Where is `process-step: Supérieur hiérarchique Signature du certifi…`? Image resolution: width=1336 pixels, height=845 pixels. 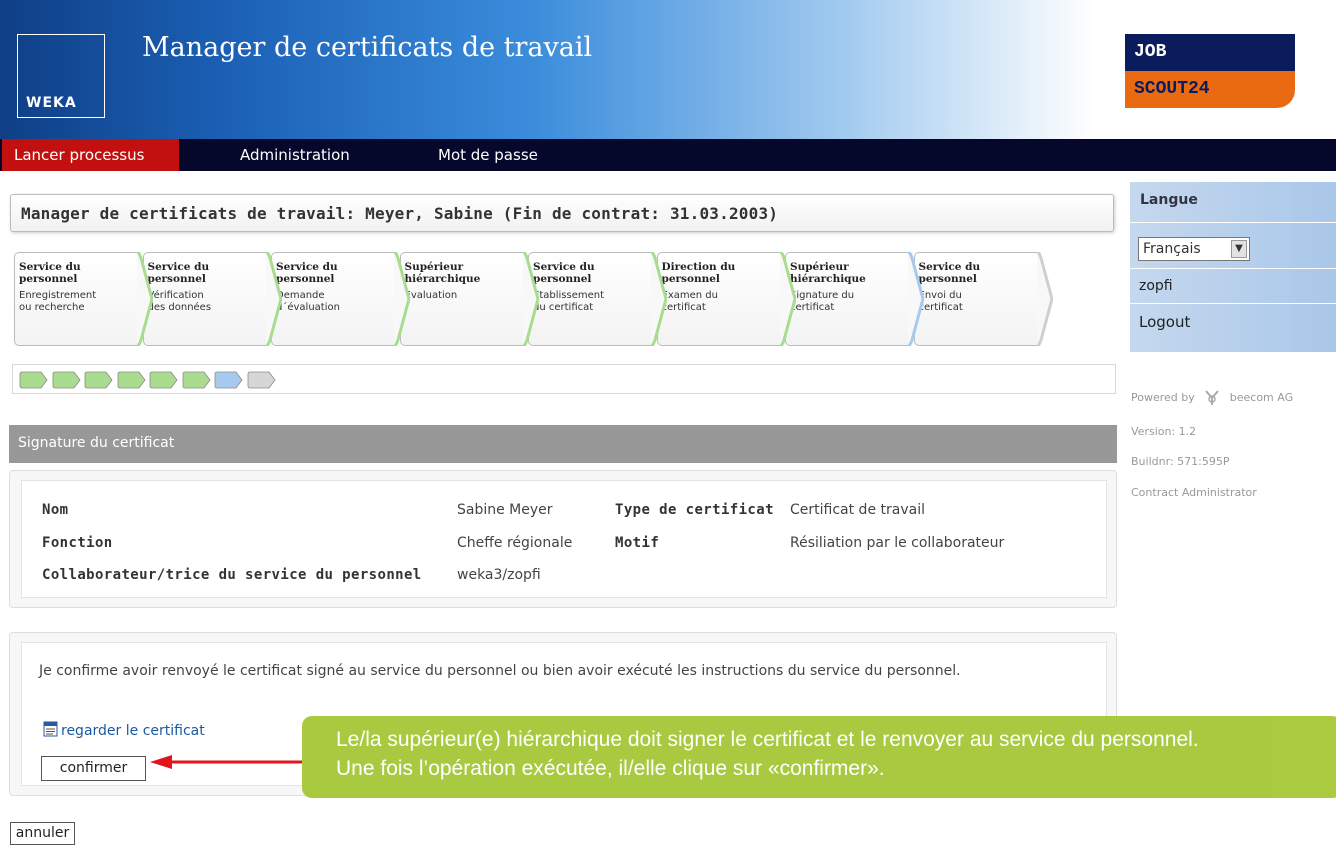 process-step: Supérieur hiérarchique Signature du certifi… is located at coordinates (854, 299).